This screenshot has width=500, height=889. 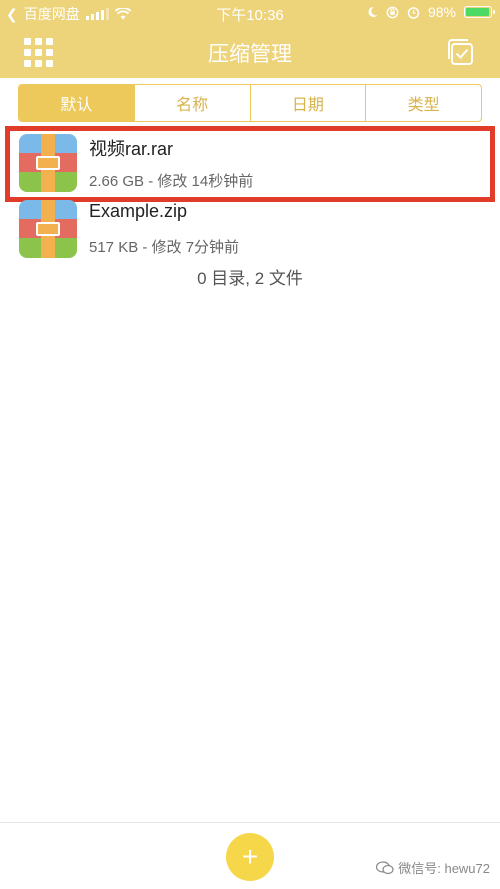 I want to click on battery-icon, so click(x=479, y=12).